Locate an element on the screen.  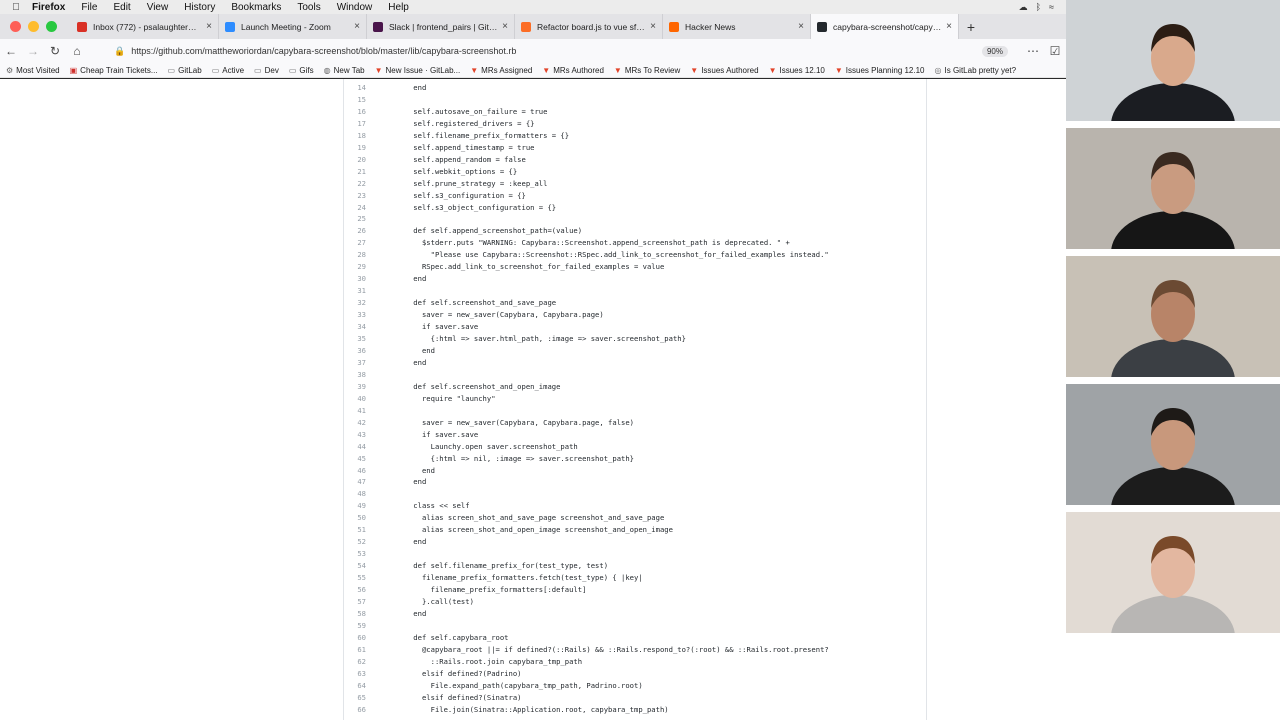
line-number: 36 is located at coordinates (370, 351).